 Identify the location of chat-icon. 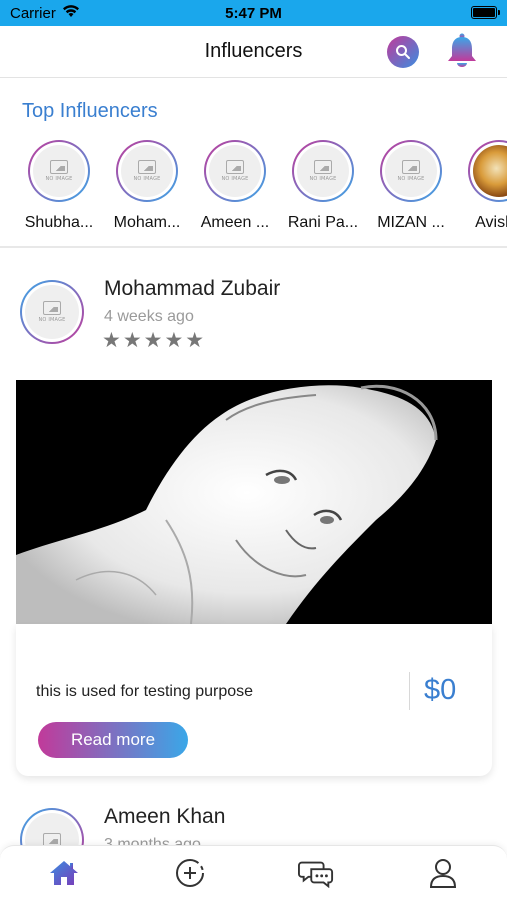
(316, 874).